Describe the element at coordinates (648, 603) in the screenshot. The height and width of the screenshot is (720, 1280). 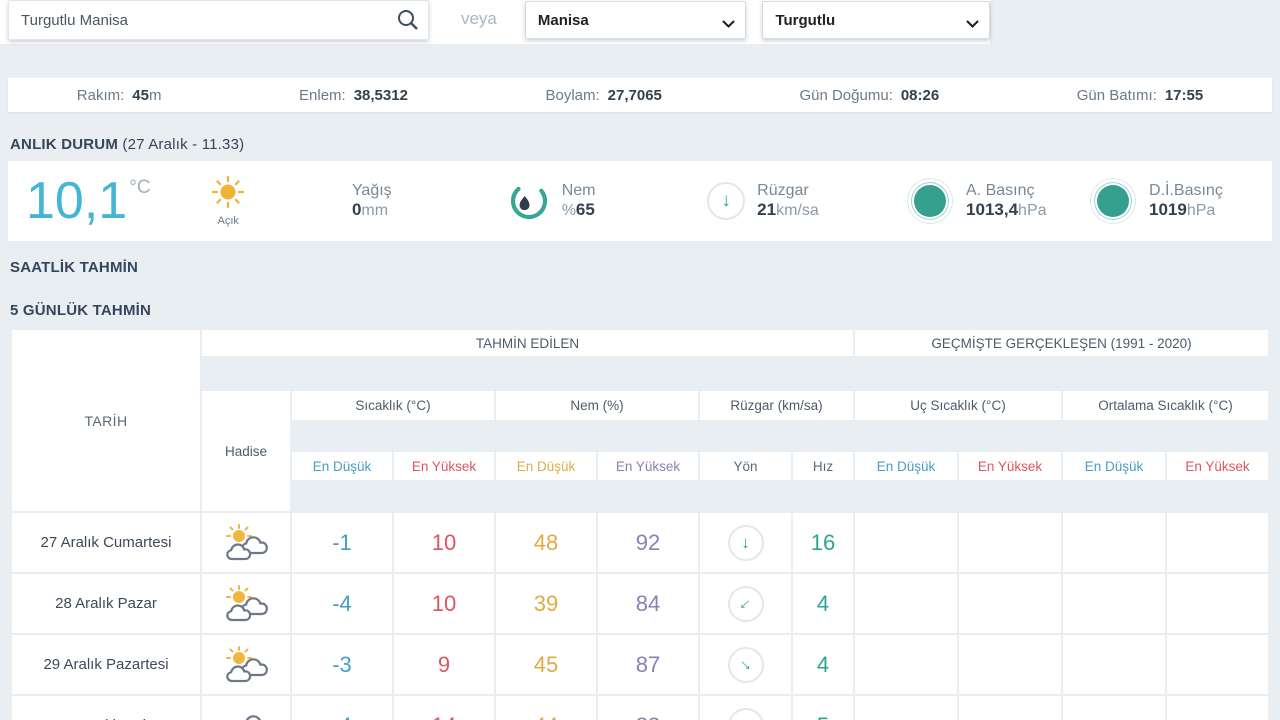
I see `humidity-max-cell: 84` at that location.